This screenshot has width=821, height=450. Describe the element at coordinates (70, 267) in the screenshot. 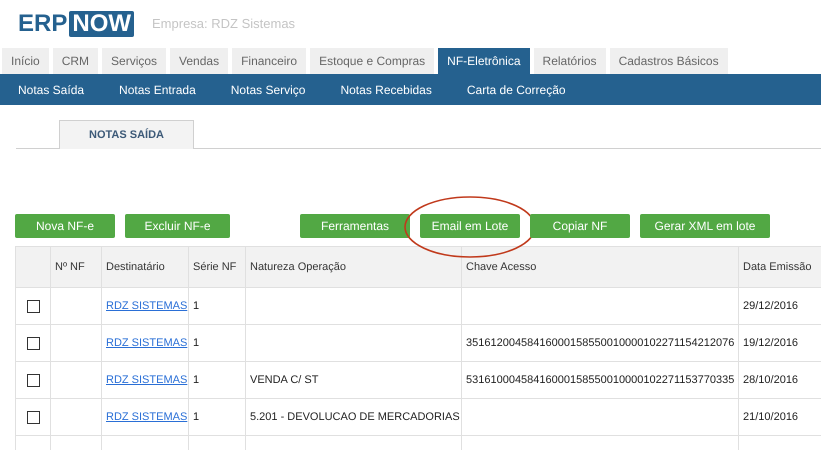

I see `column-header: Nº NF` at that location.